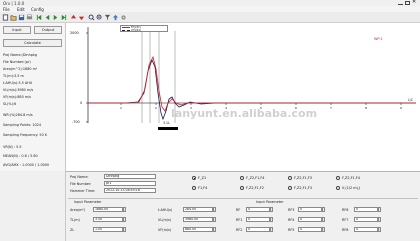  What do you see at coordinates (13, 76) in the screenshot?
I see `info-tl: TL(m):3.5 m` at bounding box center [13, 76].